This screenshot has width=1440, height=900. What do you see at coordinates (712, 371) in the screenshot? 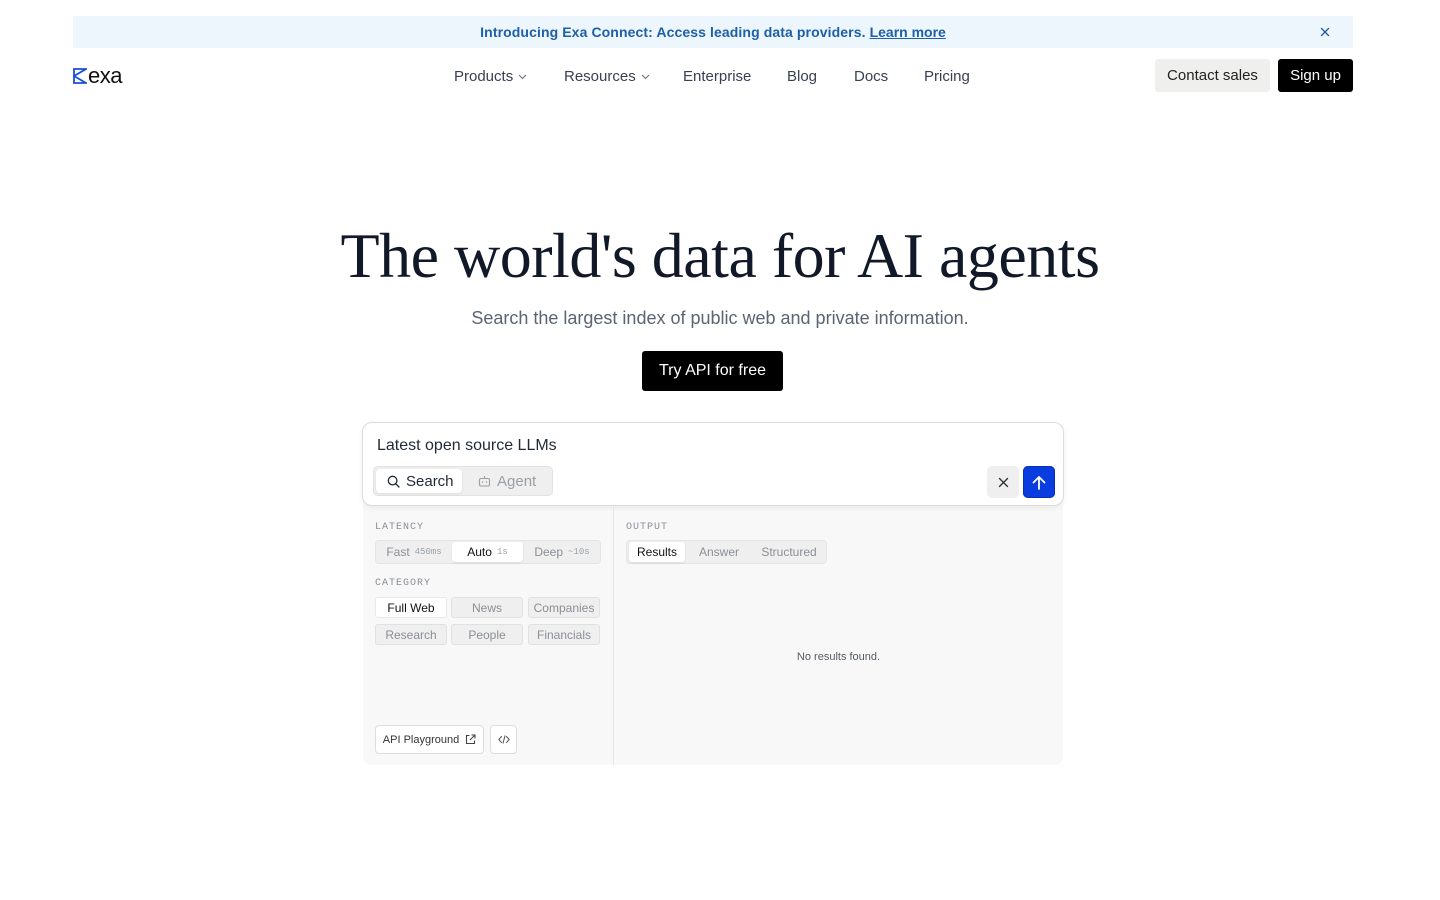
I see `try-api-button: Try API for free` at bounding box center [712, 371].